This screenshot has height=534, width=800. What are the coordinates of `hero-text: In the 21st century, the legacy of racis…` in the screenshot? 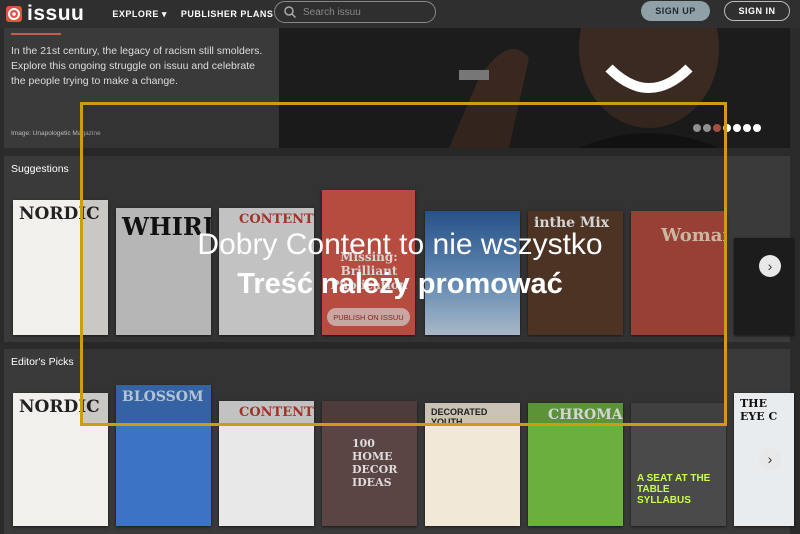 It's located at (137, 66).